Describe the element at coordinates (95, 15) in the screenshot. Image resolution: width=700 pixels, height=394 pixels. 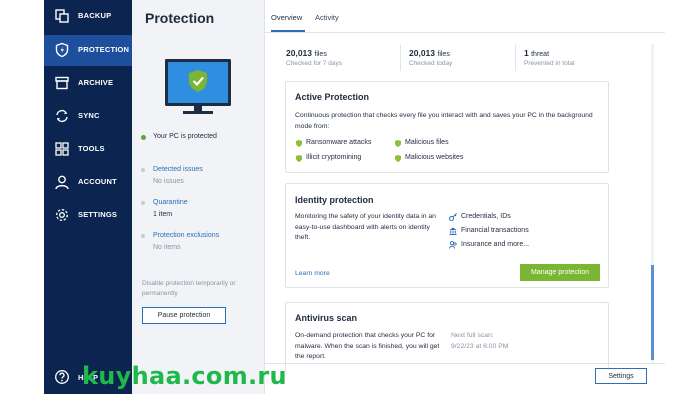
I see `sidebar-item-label: BACKUP` at that location.